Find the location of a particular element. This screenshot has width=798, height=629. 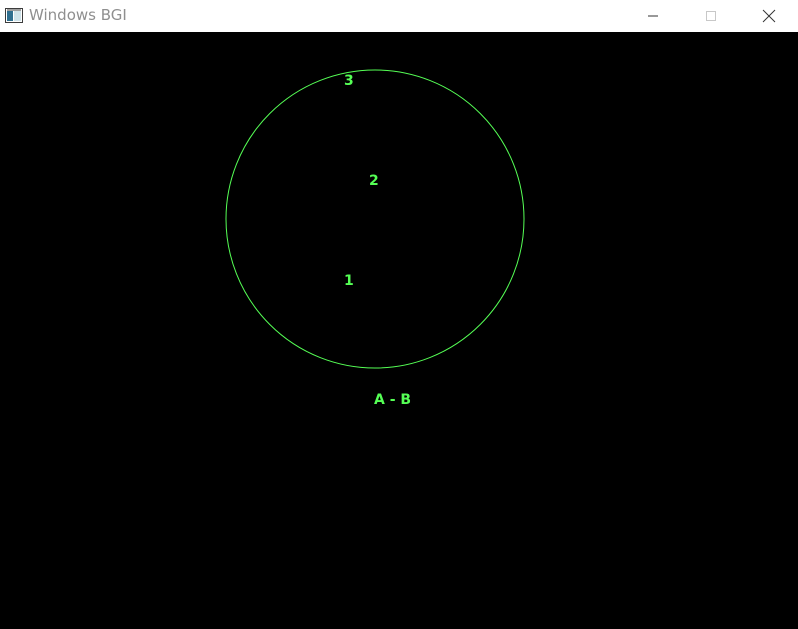

maximize-button is located at coordinates (711, 16).